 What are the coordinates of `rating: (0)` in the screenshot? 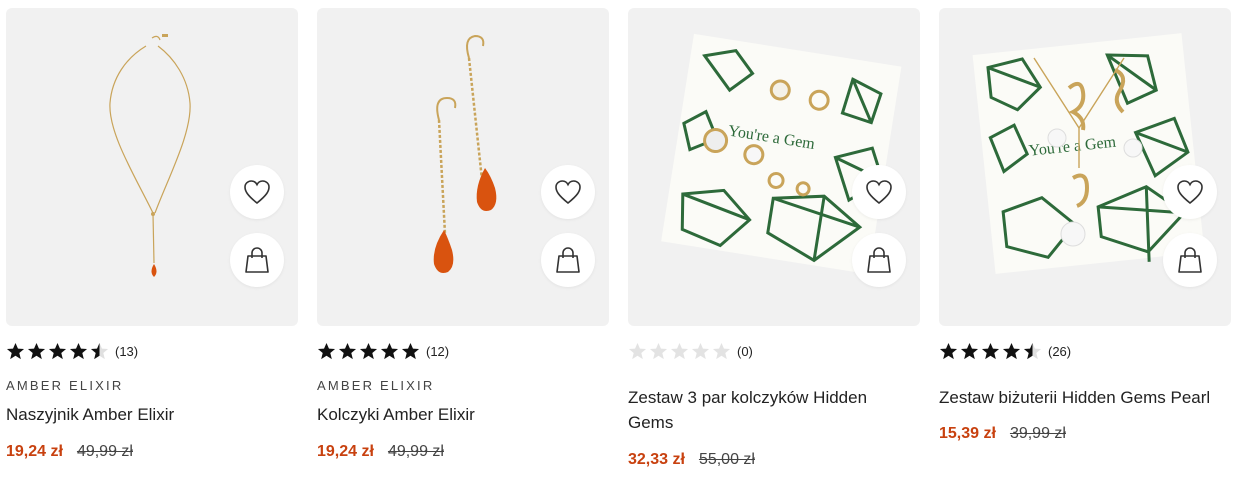 It's located at (690, 351).